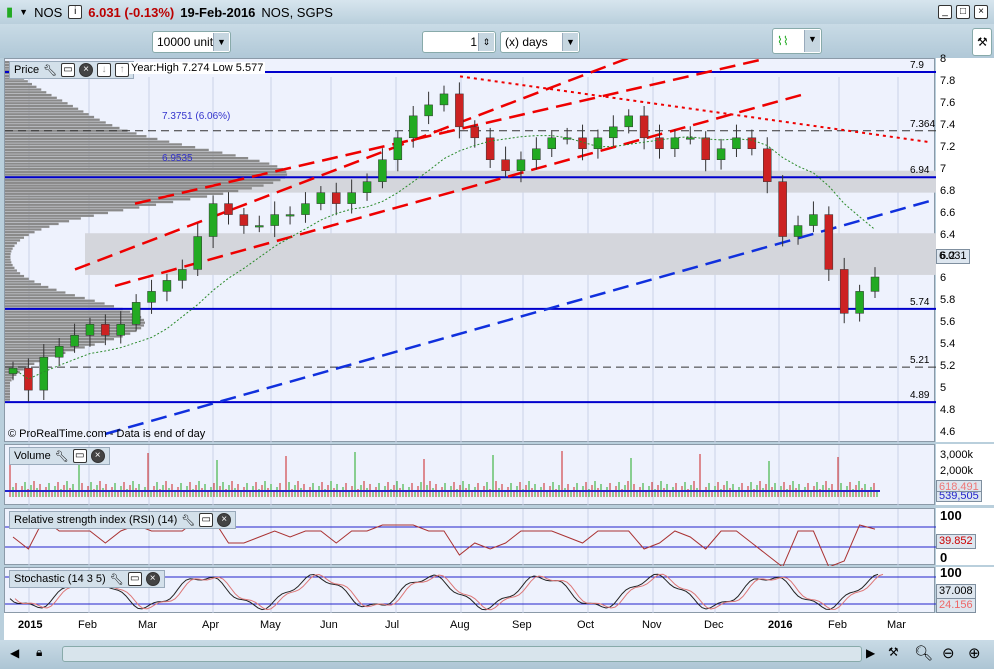 This screenshot has width=994, height=669. I want to click on units-select: 10000 units ▼, so click(191, 42).